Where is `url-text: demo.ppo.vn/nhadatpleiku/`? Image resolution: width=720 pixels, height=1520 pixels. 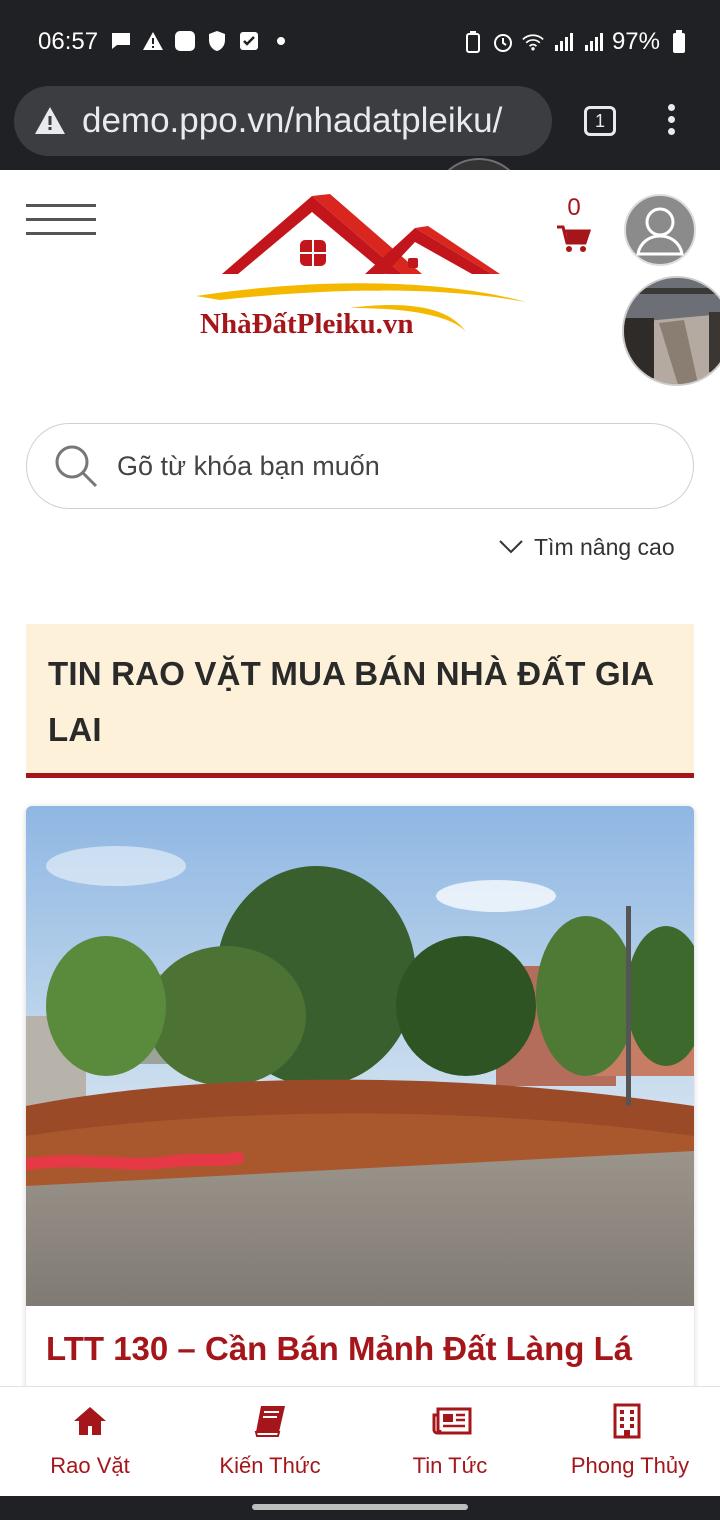
url-text: demo.ppo.vn/nhadatpleiku/ is located at coordinates (312, 121).